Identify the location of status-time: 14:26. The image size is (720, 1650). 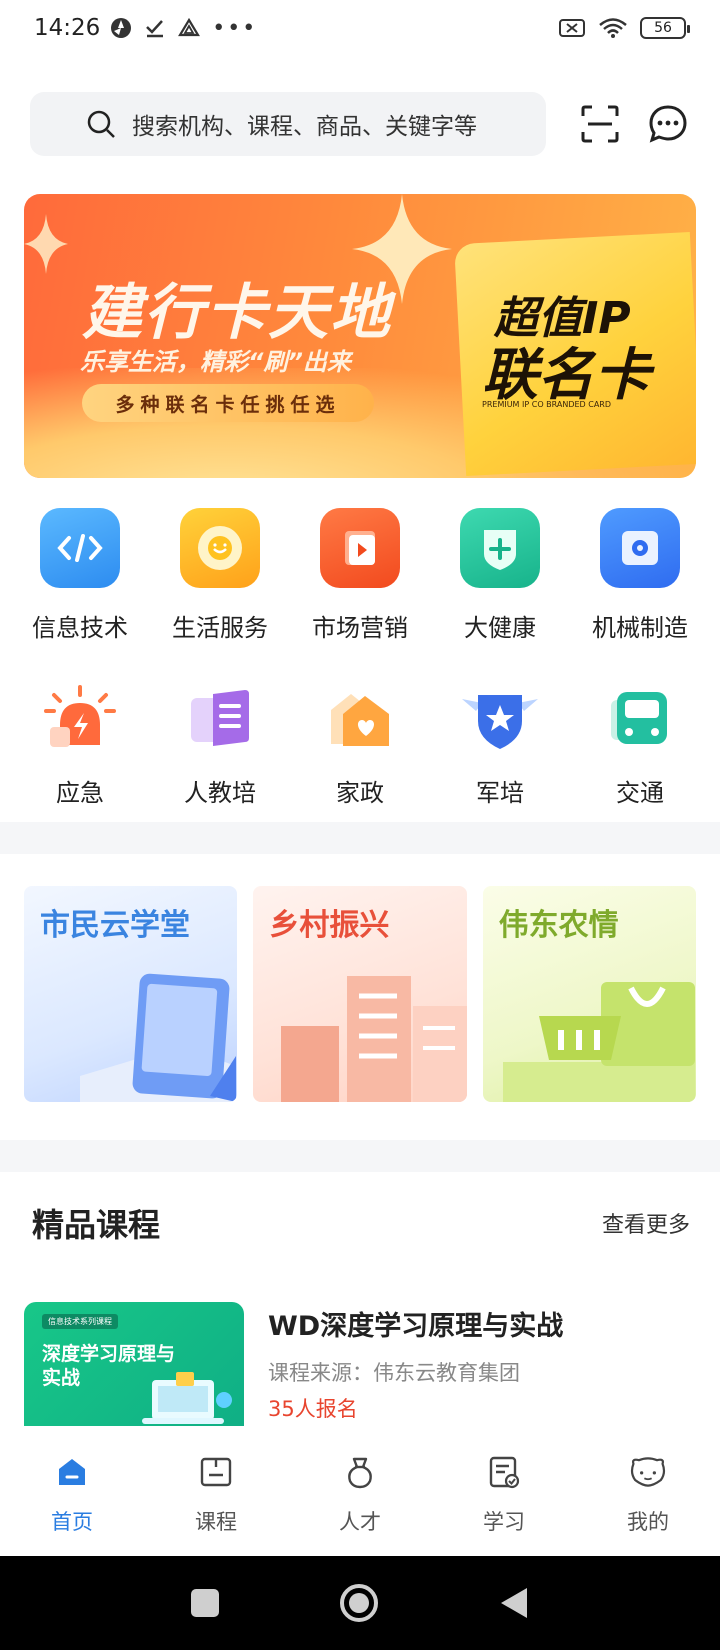
(67, 28).